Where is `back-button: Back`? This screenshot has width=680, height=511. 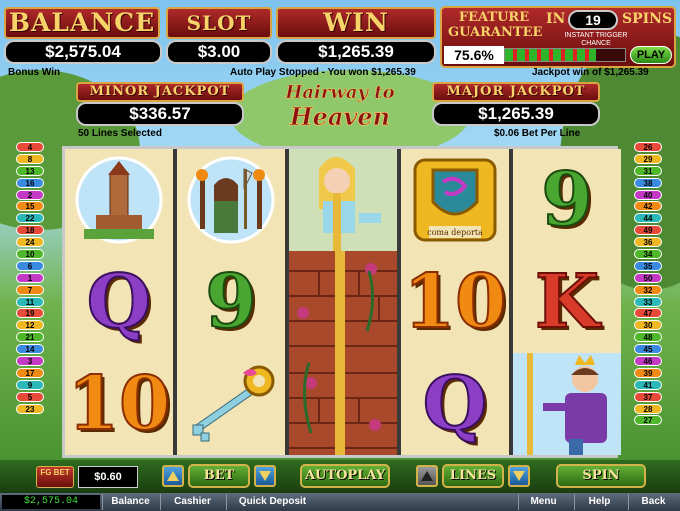 back-button: Back is located at coordinates (653, 502).